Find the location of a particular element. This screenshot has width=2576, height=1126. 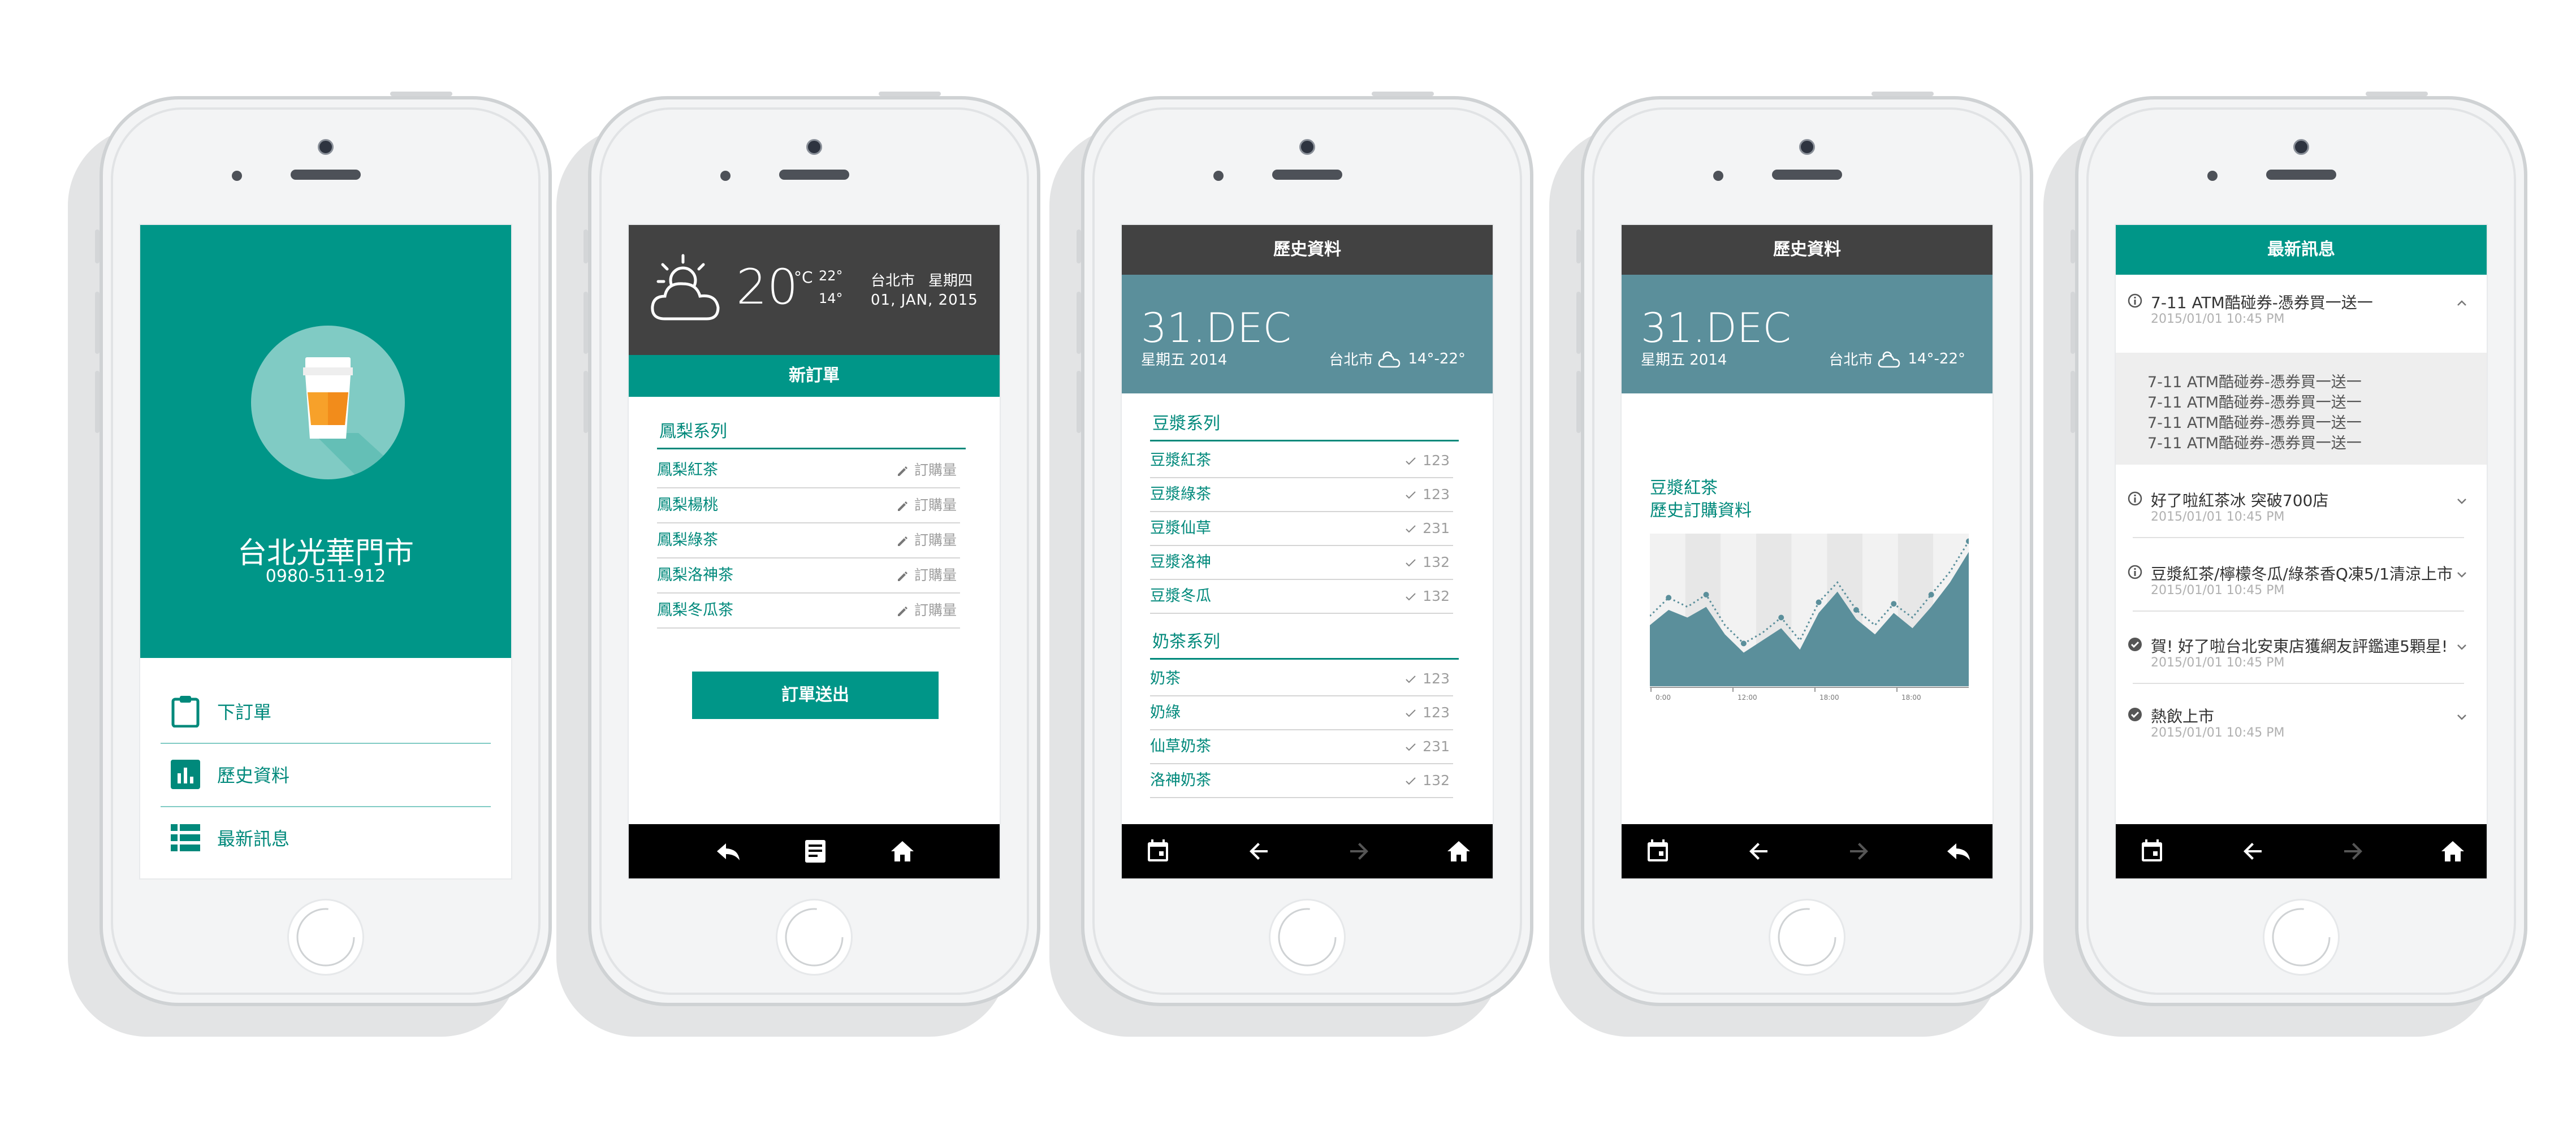

page-title: 歷史資料 is located at coordinates (1807, 250).